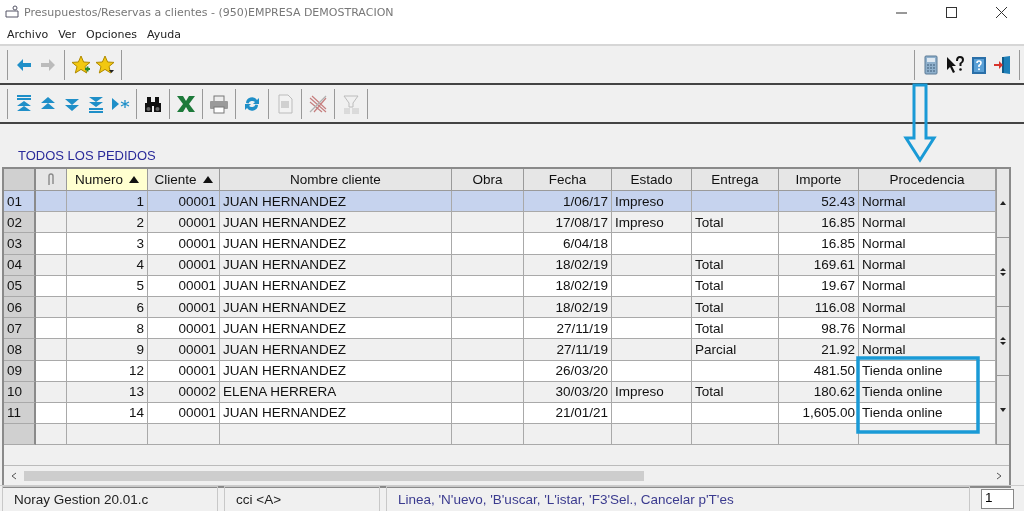 This screenshot has width=1024, height=511. I want to click on scroll-up-icon, so click(1003, 203).